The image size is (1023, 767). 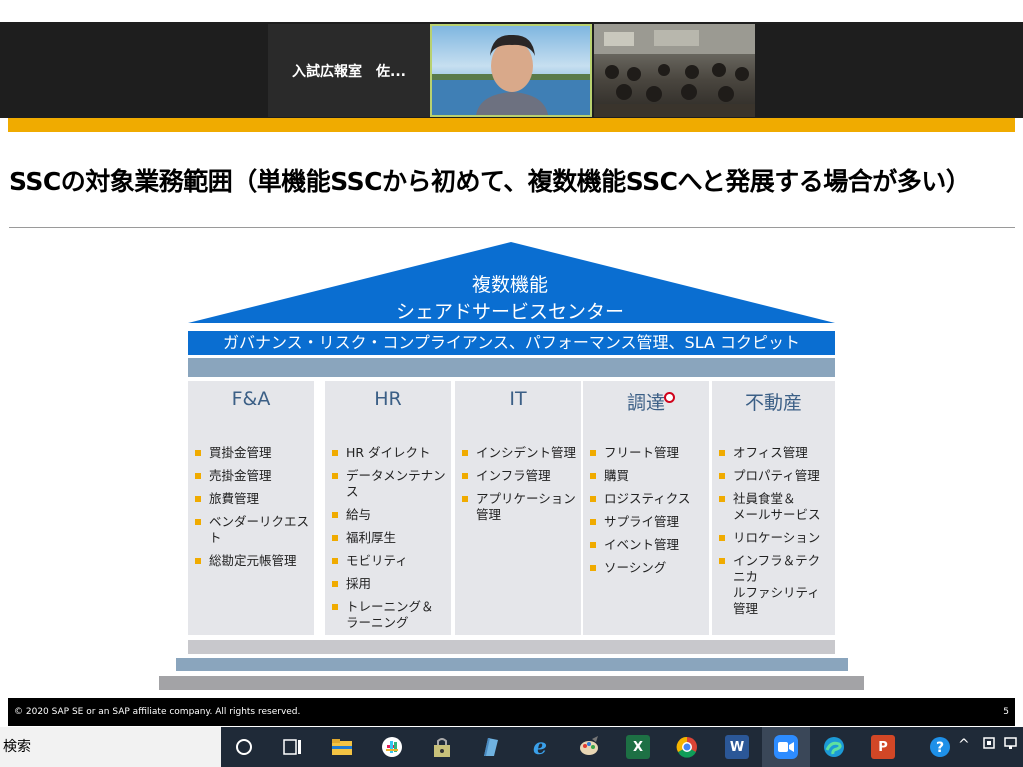 I want to click on roof-title-line1: 複数機能, so click(x=509, y=285).